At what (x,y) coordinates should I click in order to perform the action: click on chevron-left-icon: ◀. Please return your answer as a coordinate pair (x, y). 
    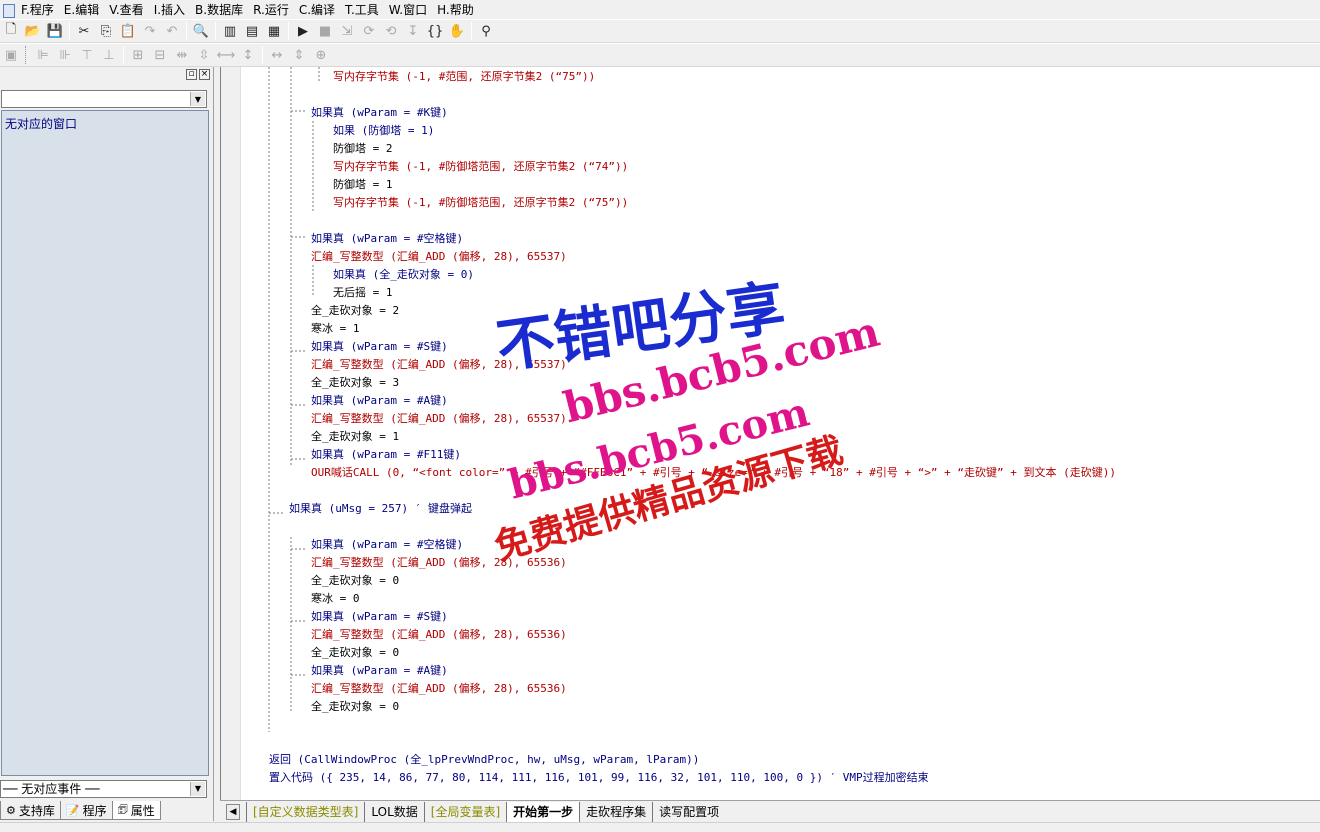
    Looking at the image, I should click on (233, 811).